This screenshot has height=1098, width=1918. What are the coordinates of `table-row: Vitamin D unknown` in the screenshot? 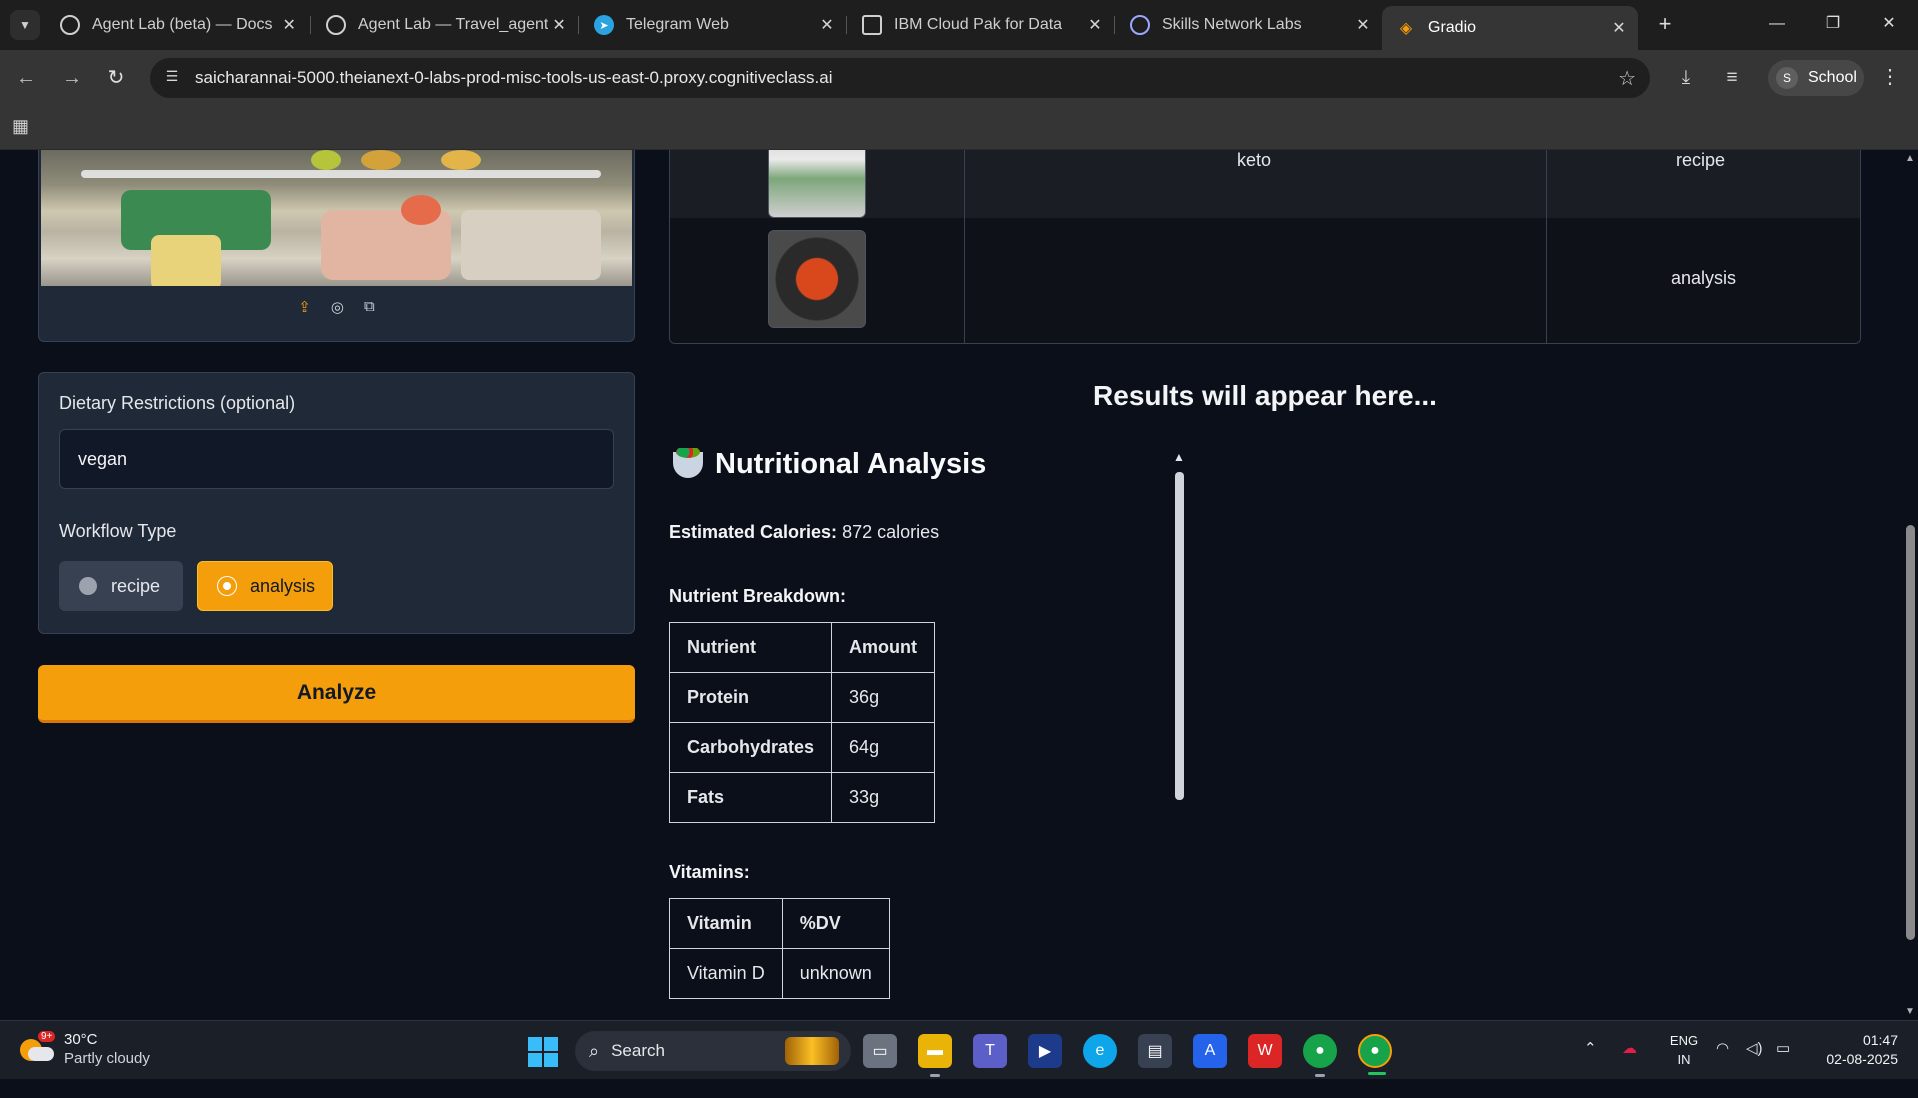 It's located at (779, 973).